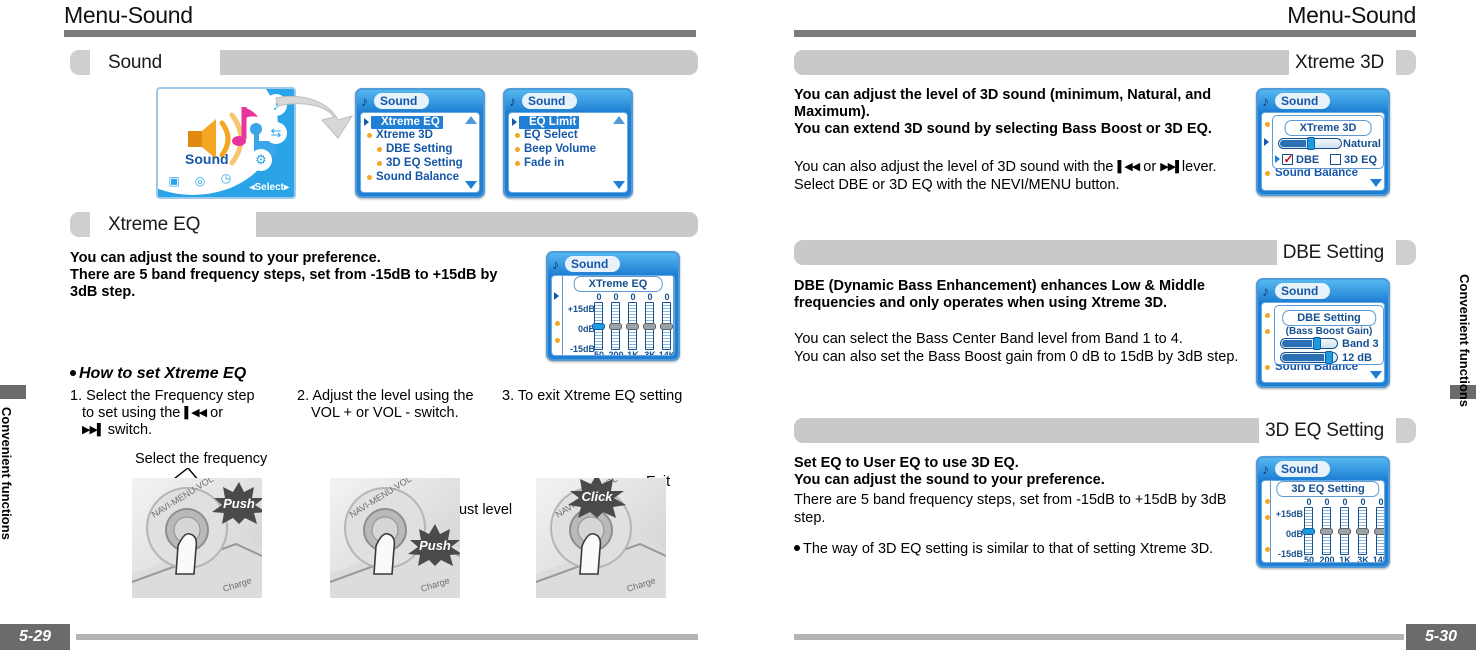 The image size is (1476, 652). I want to click on burst-badge-click: Click, so click(597, 498).